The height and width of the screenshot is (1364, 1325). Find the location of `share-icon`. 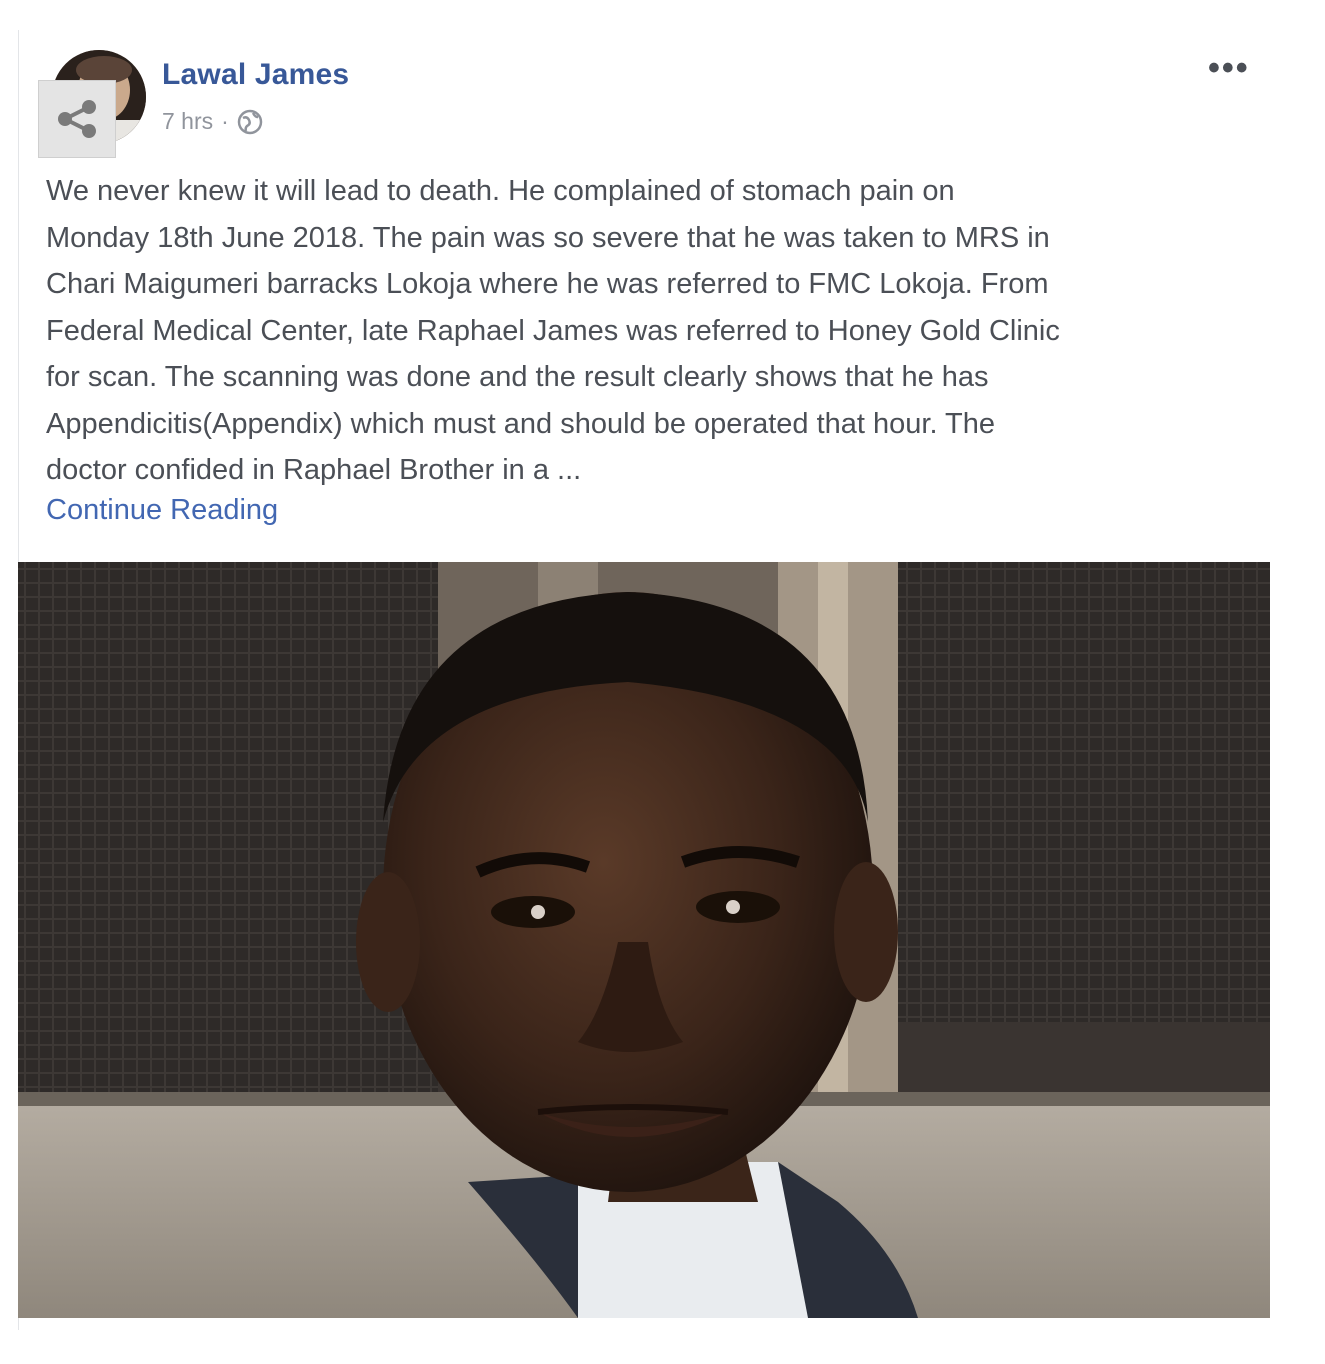

share-icon is located at coordinates (77, 119).